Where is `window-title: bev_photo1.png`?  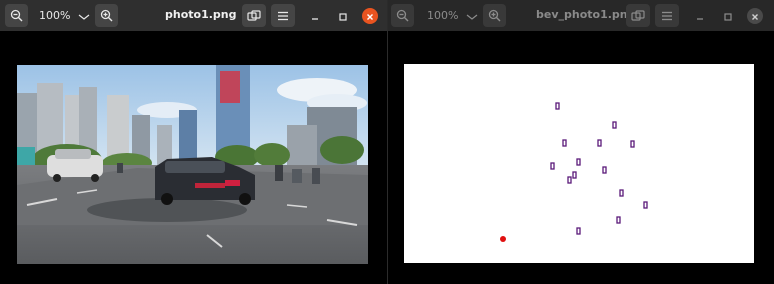
window-title: bev_photo1.png is located at coordinates (586, 14).